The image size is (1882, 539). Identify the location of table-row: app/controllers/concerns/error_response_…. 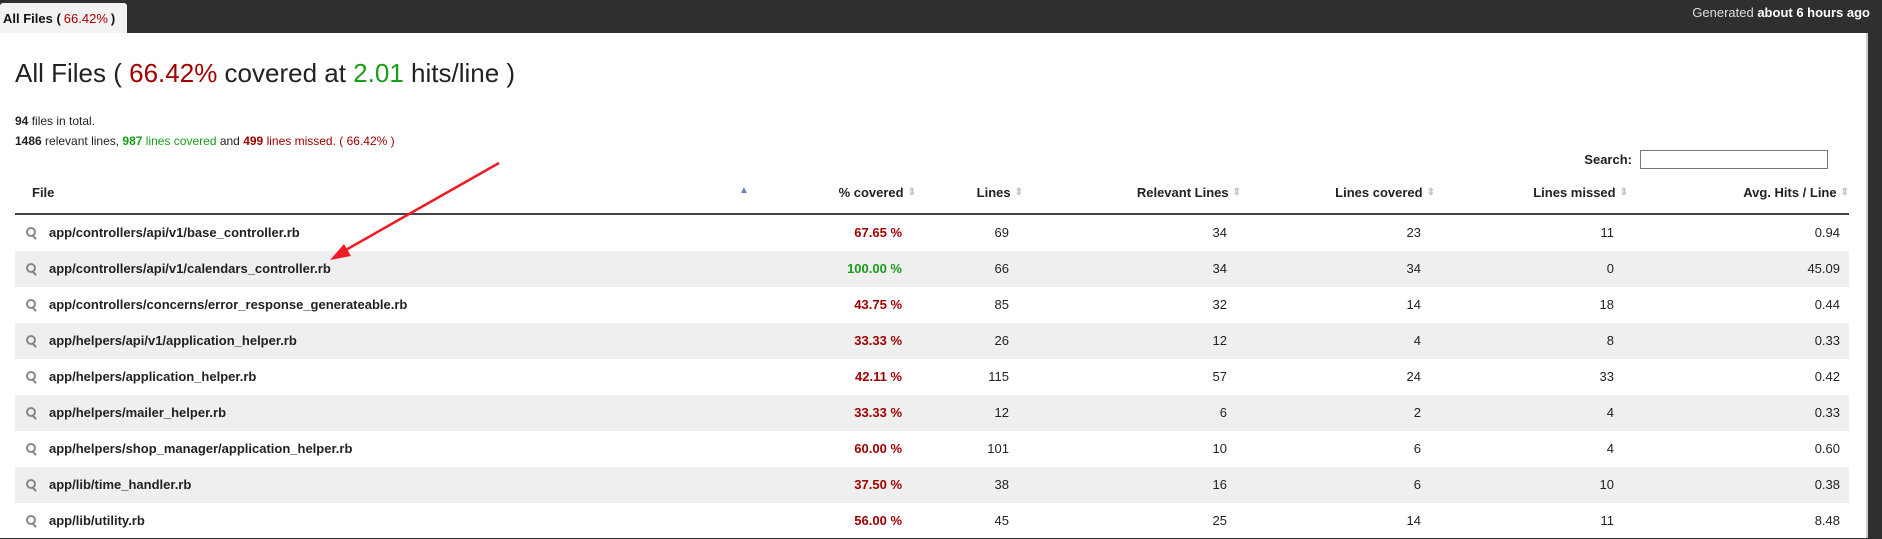
(932, 305).